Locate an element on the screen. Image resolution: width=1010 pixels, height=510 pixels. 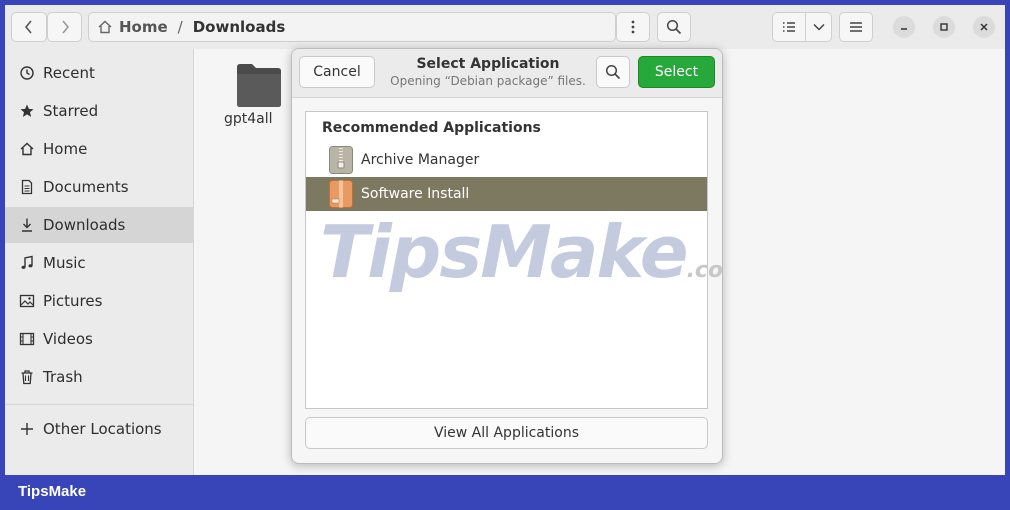
sidebar-item-downloads: Downloads is located at coordinates (99, 225).